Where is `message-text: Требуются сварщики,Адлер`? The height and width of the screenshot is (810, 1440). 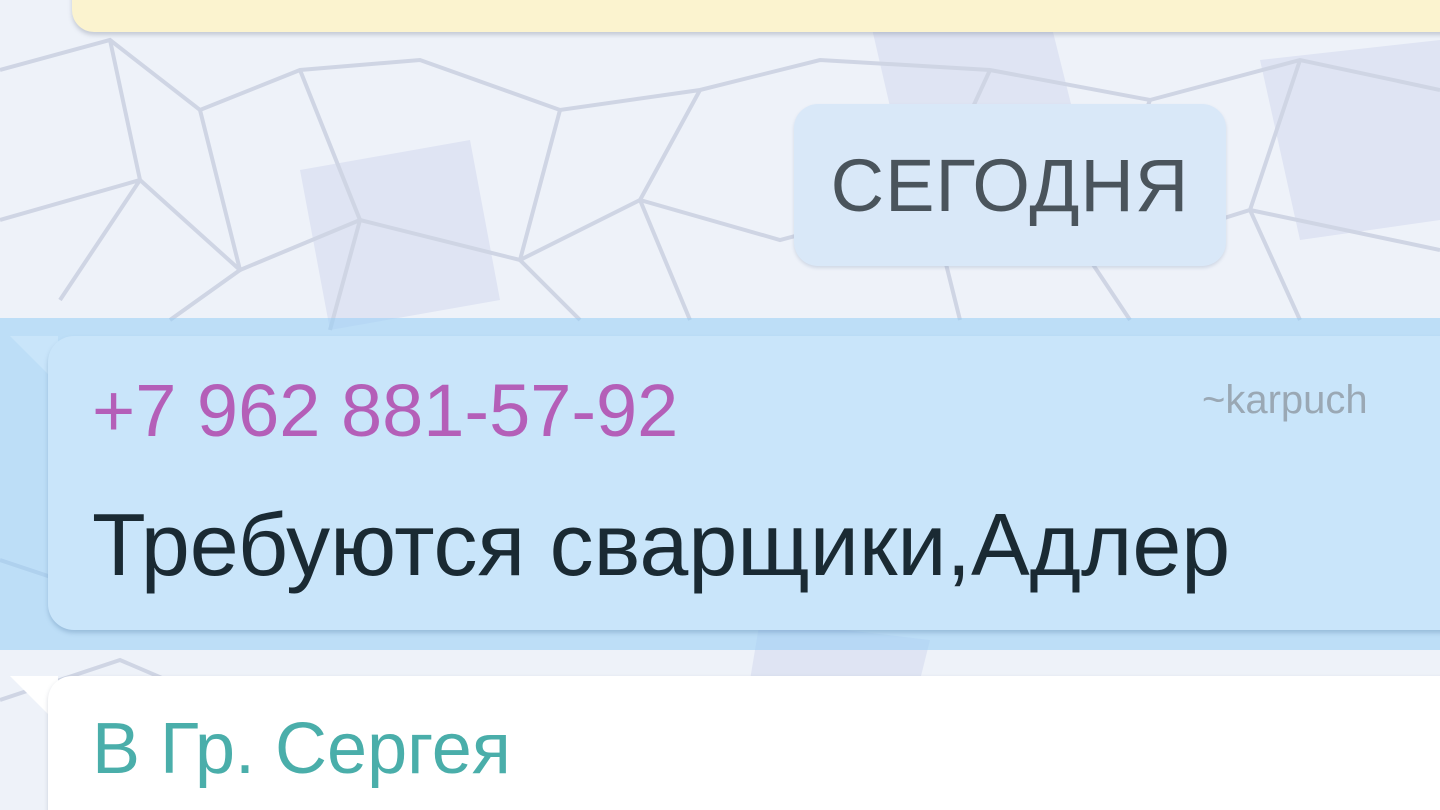 message-text: Требуются сварщики,Адлер is located at coordinates (661, 544).